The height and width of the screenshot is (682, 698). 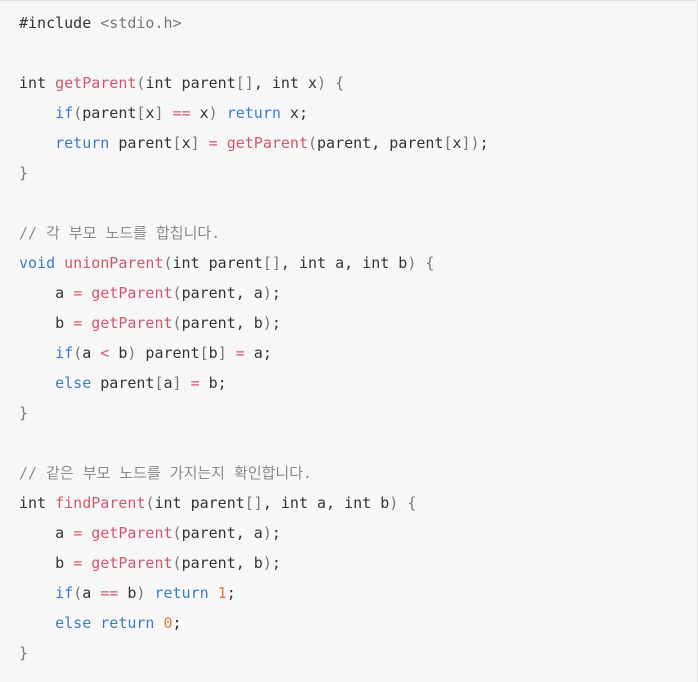 I want to click on code-token-plain: , int x, so click(x=285, y=83).